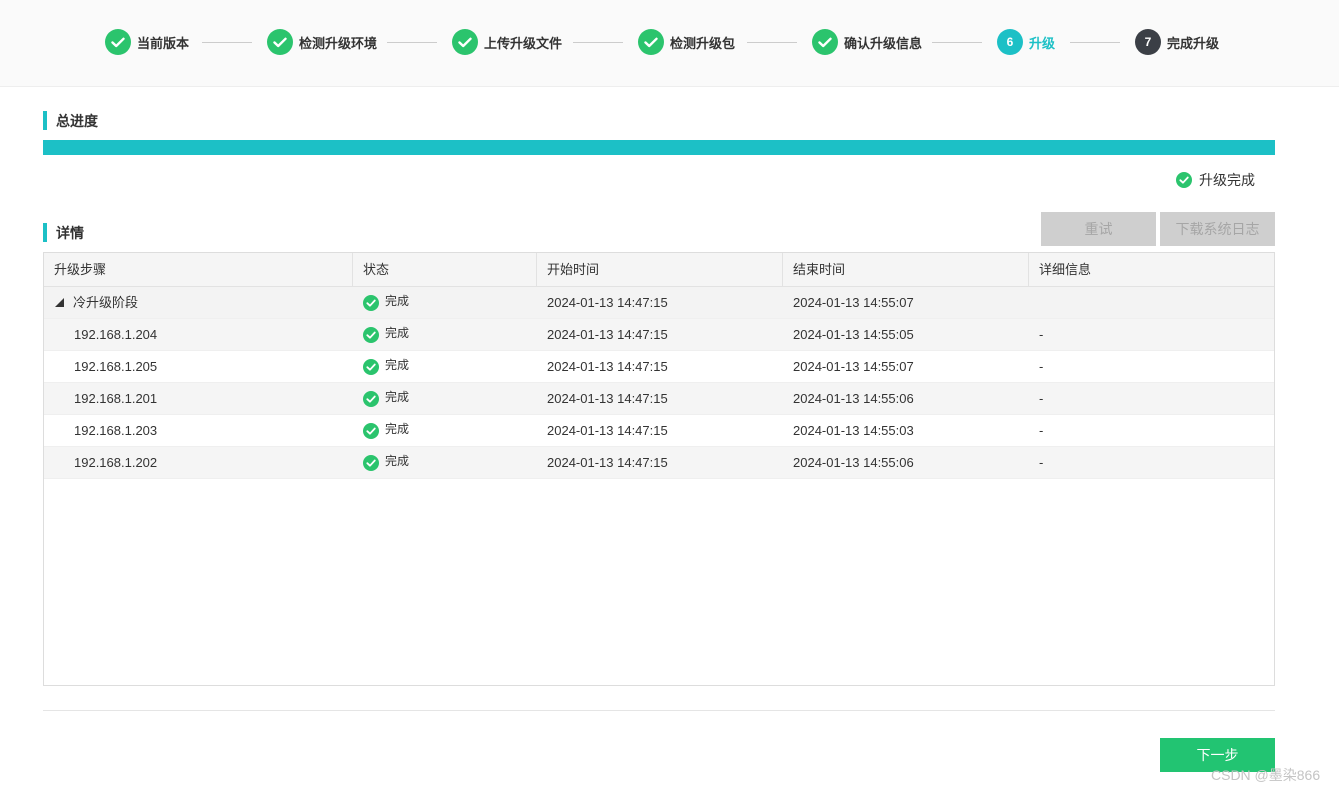 The image size is (1339, 792). I want to click on node-ip-cell: 192.168.1.201, so click(116, 398).